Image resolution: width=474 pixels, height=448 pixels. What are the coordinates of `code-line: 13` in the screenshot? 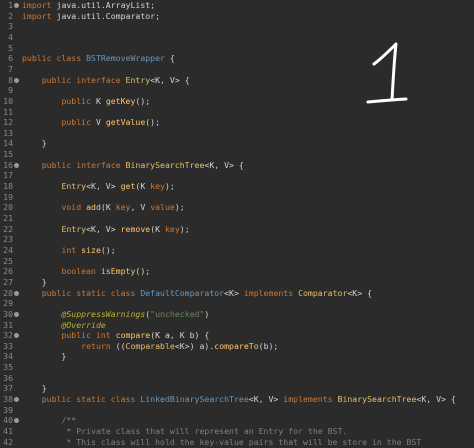 It's located at (237, 133).